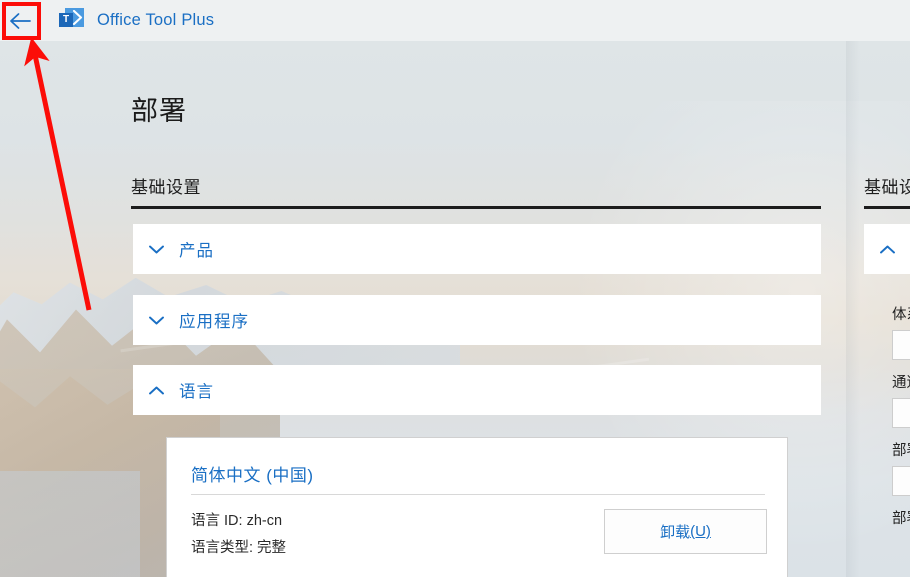 The height and width of the screenshot is (577, 910). Describe the element at coordinates (887, 187) in the screenshot. I see `preview-section-title: 基础设置` at that location.